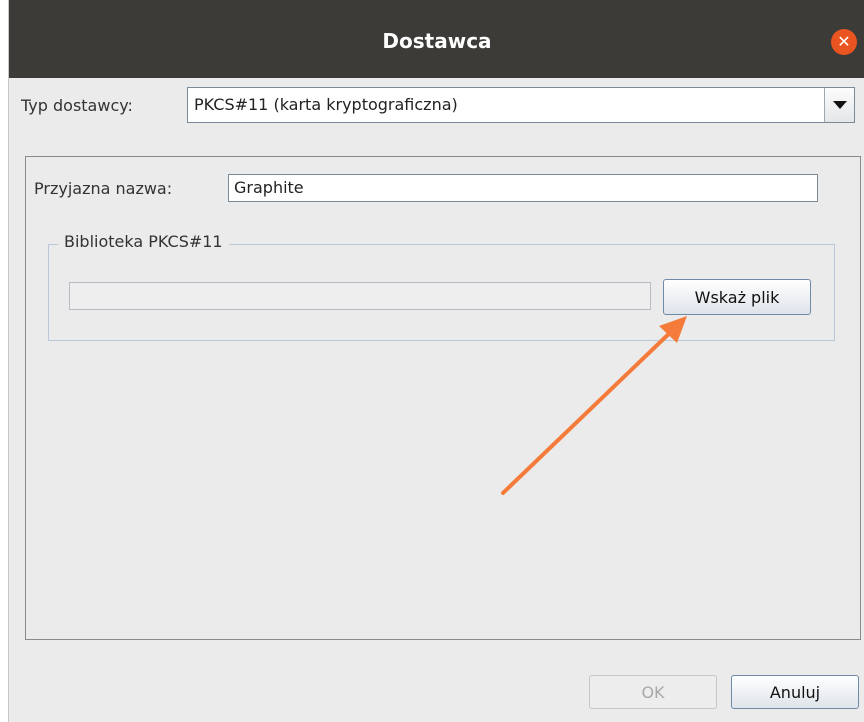 The width and height of the screenshot is (864, 722). What do you see at coordinates (521, 105) in the screenshot?
I see `provider-type-select: PKCS#11 (karta kryptograficzna)` at bounding box center [521, 105].